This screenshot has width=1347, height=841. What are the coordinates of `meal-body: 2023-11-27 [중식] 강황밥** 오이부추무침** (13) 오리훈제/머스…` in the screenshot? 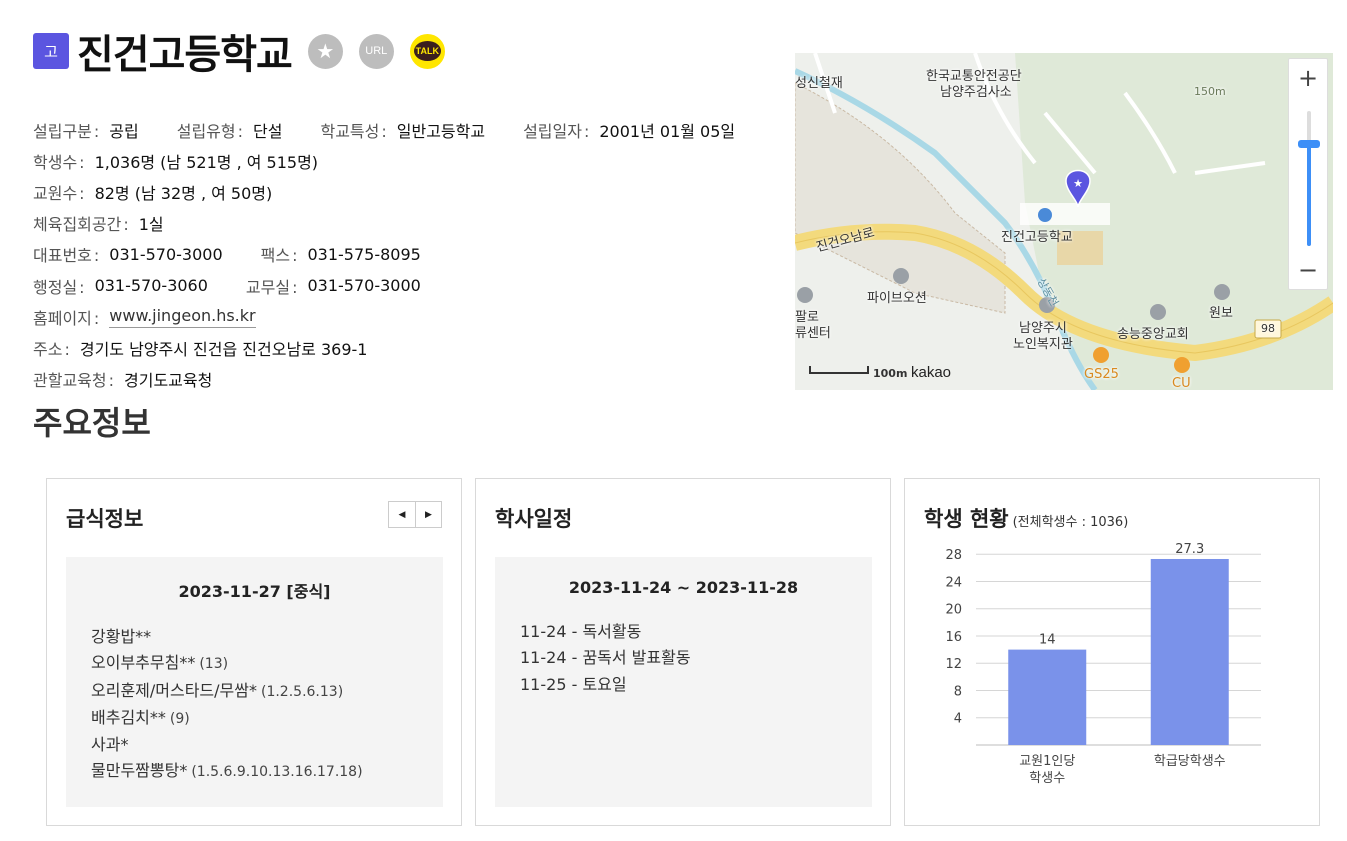 It's located at (254, 682).